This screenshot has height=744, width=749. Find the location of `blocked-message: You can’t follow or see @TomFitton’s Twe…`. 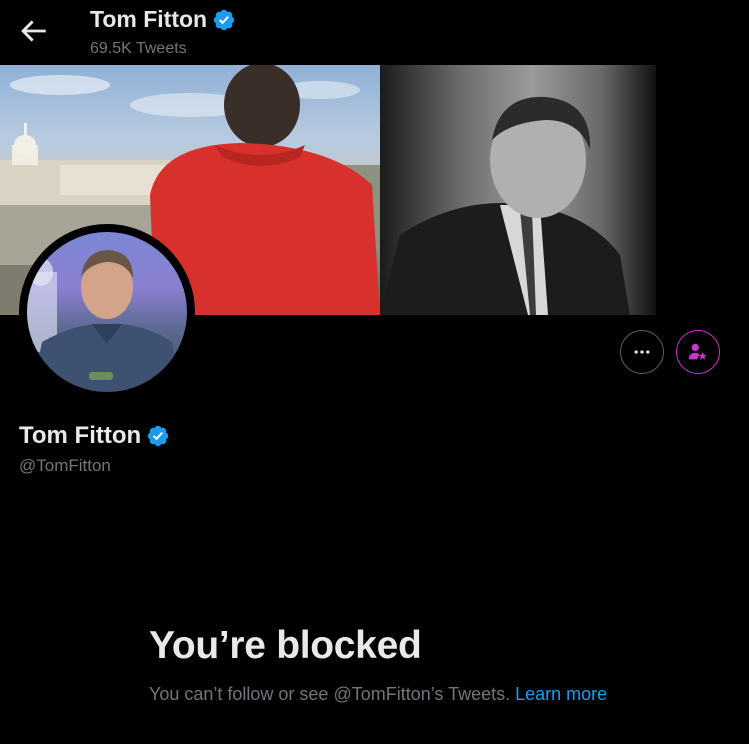

blocked-message: You can’t follow or see @TomFitton’s Twe… is located at coordinates (384, 694).